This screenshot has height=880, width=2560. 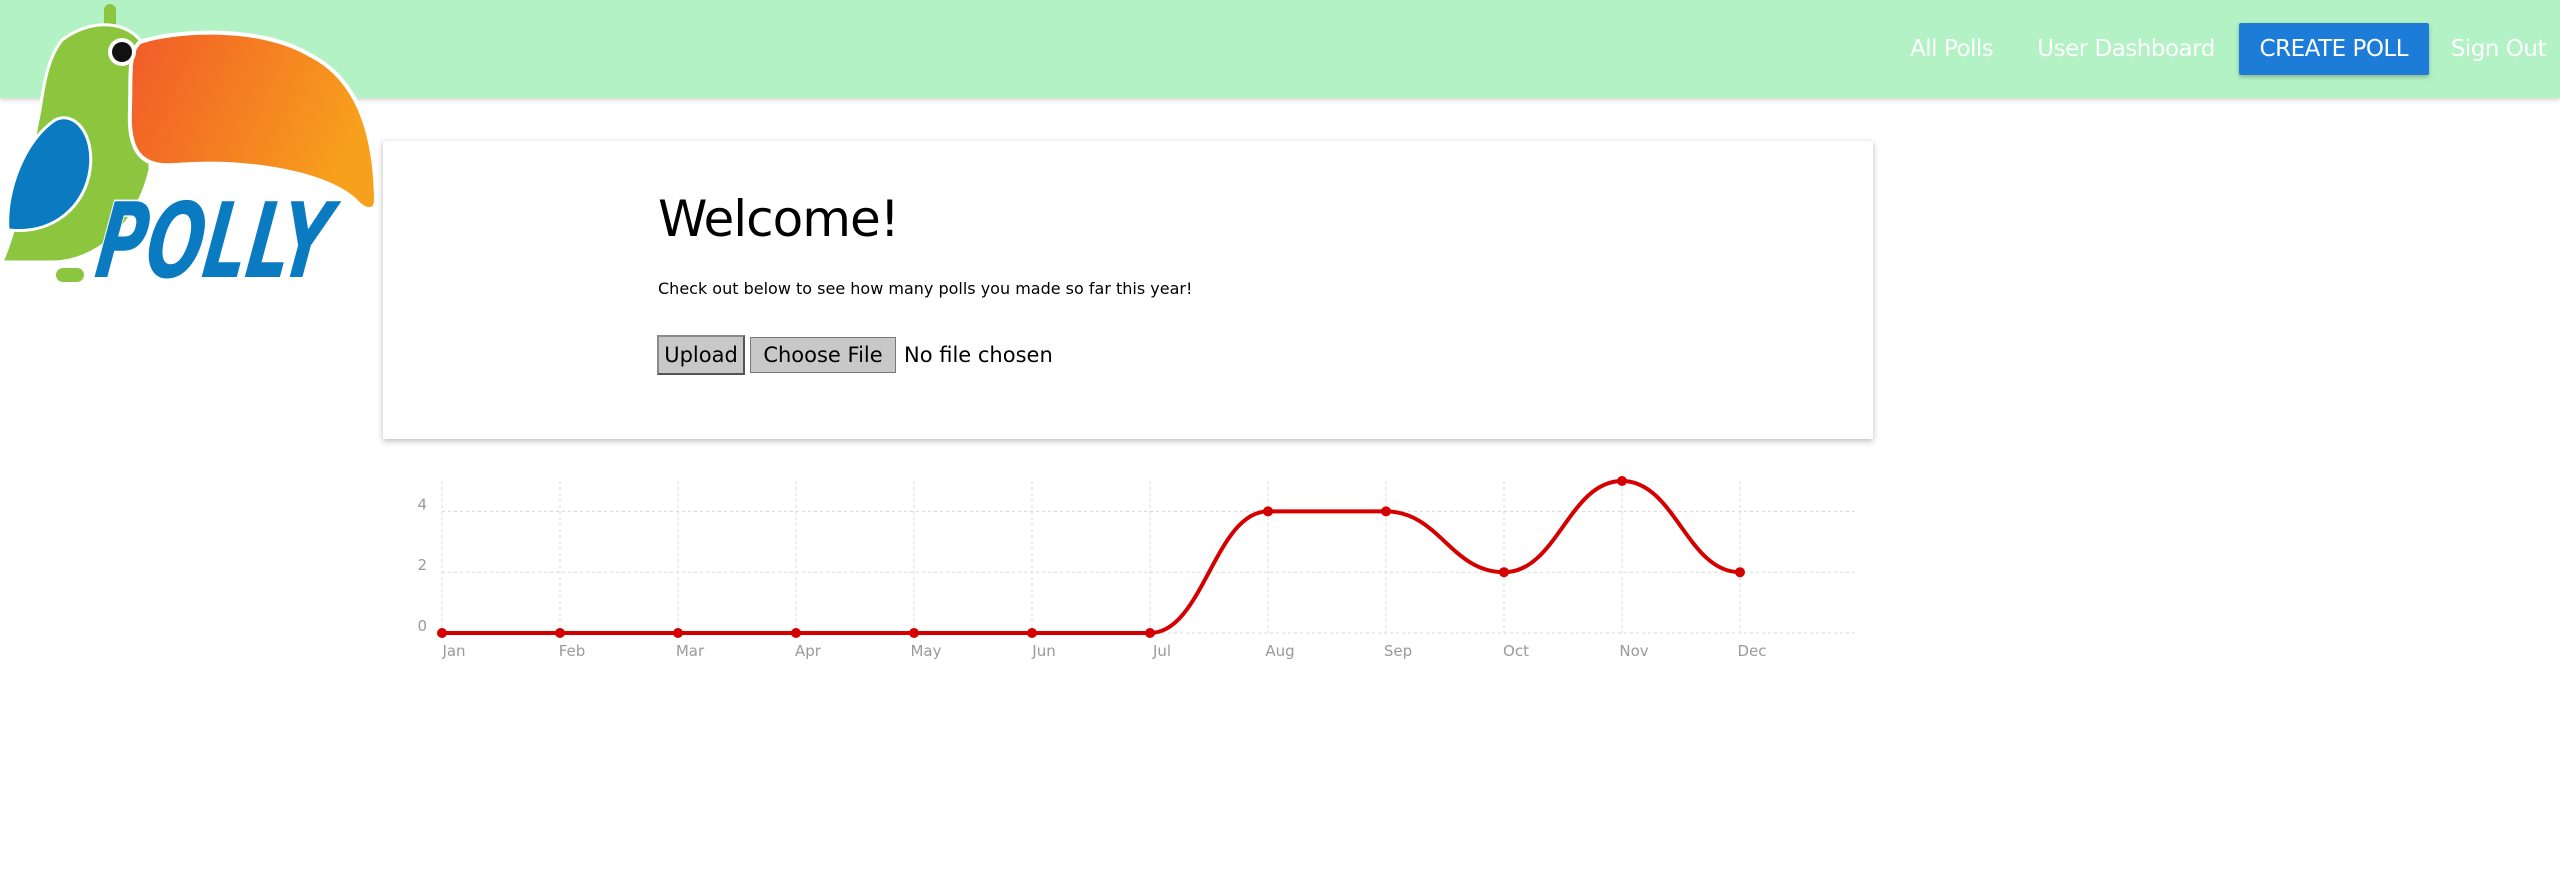 What do you see at coordinates (1043, 651) in the screenshot?
I see `x-tick-label: Jun` at bounding box center [1043, 651].